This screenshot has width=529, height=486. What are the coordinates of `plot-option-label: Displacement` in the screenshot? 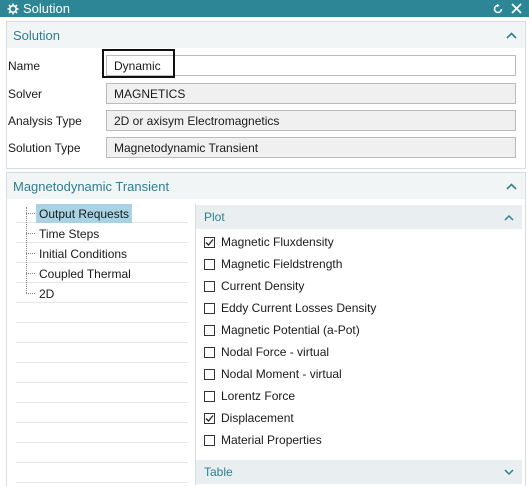 It's located at (257, 418).